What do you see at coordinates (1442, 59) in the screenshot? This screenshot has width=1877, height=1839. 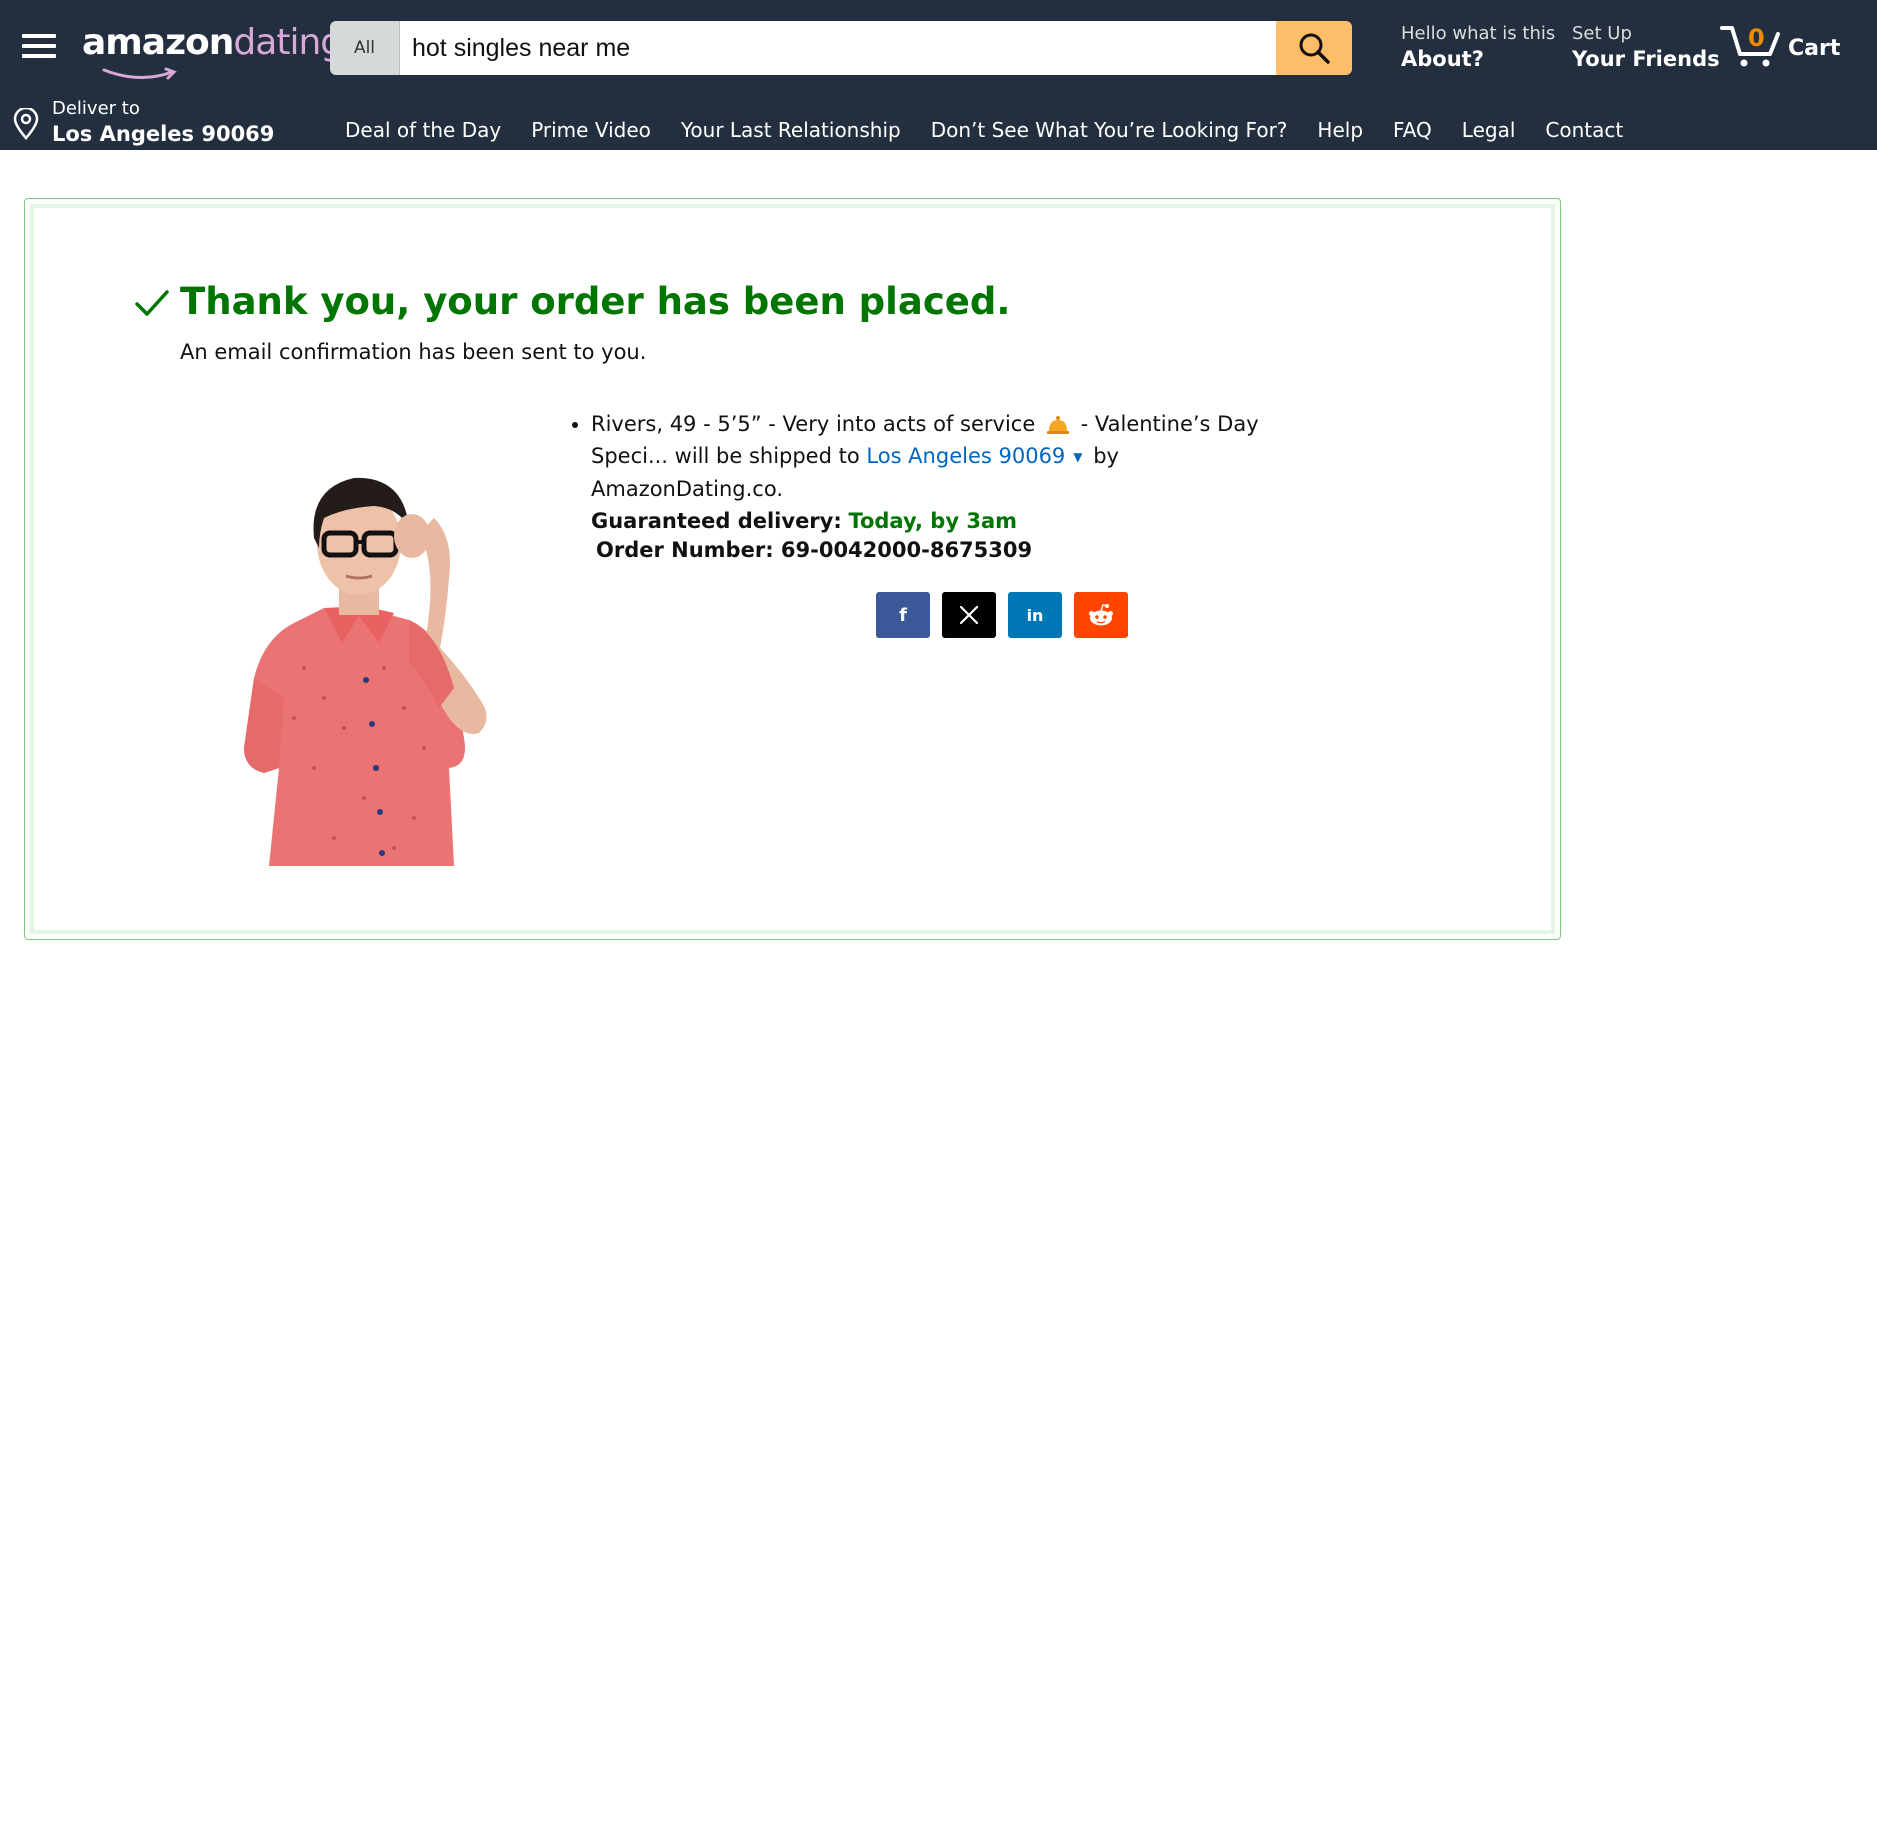 I see `about-big-text: About?` at bounding box center [1442, 59].